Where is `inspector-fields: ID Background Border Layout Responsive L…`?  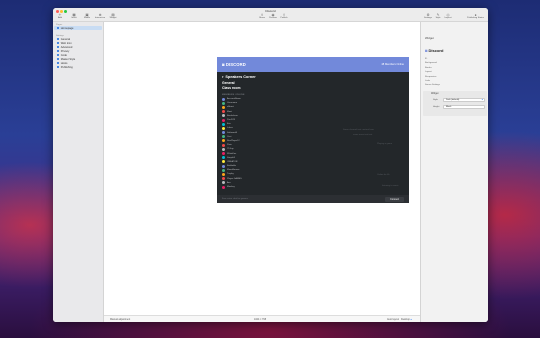
inspector-fields: ID Background Border Layout Responsive L… is located at coordinates (455, 72).